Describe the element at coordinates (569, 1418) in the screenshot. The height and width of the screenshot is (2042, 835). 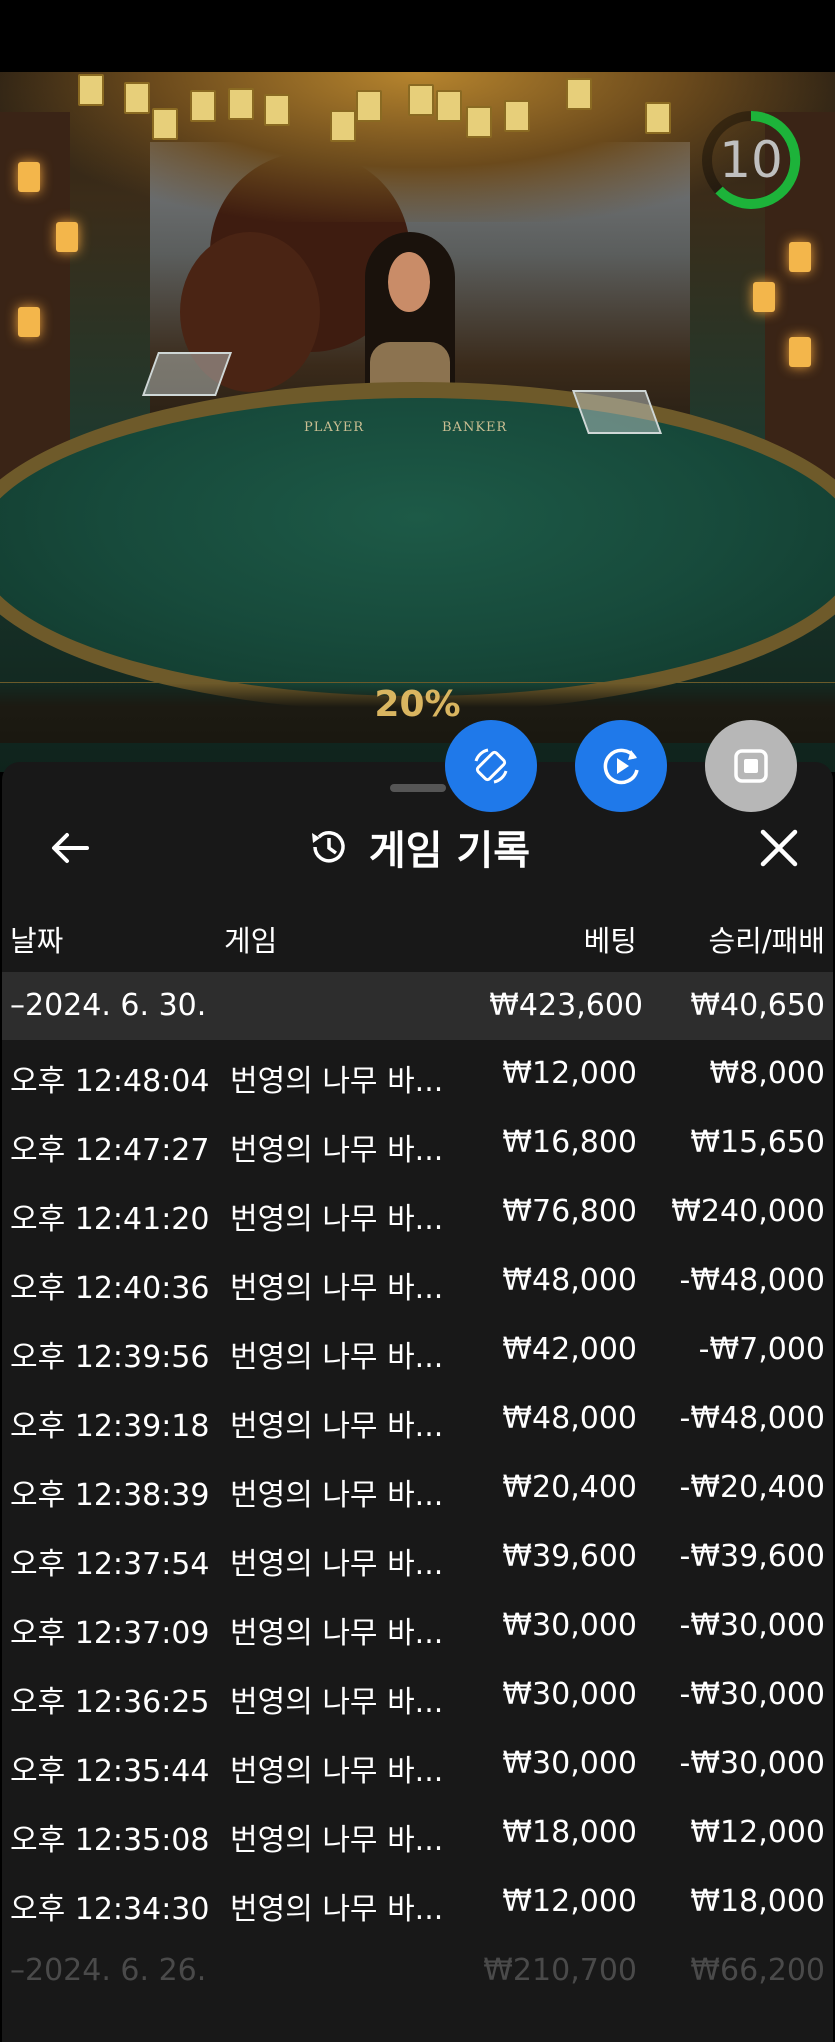
I see `row-bet: ₩48,000` at that location.